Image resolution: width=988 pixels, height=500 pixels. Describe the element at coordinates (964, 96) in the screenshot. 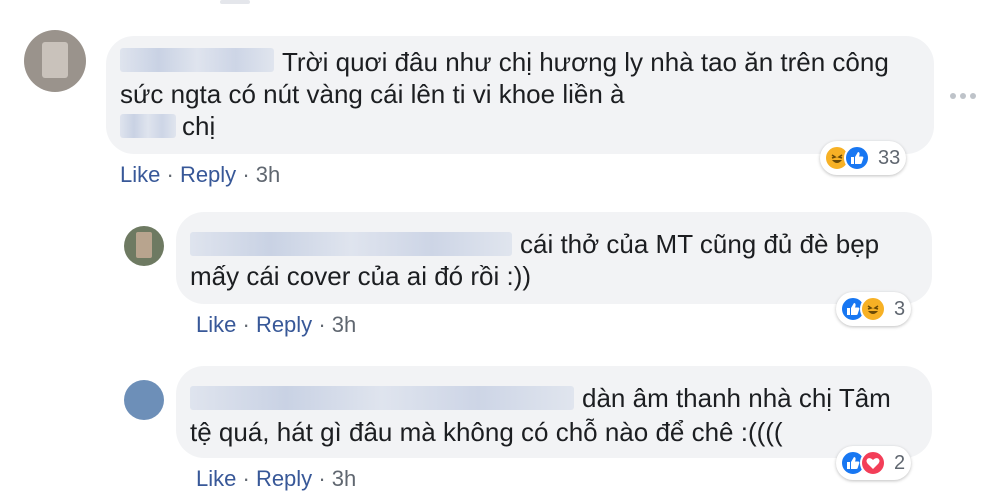

I see `more-options-icon` at that location.